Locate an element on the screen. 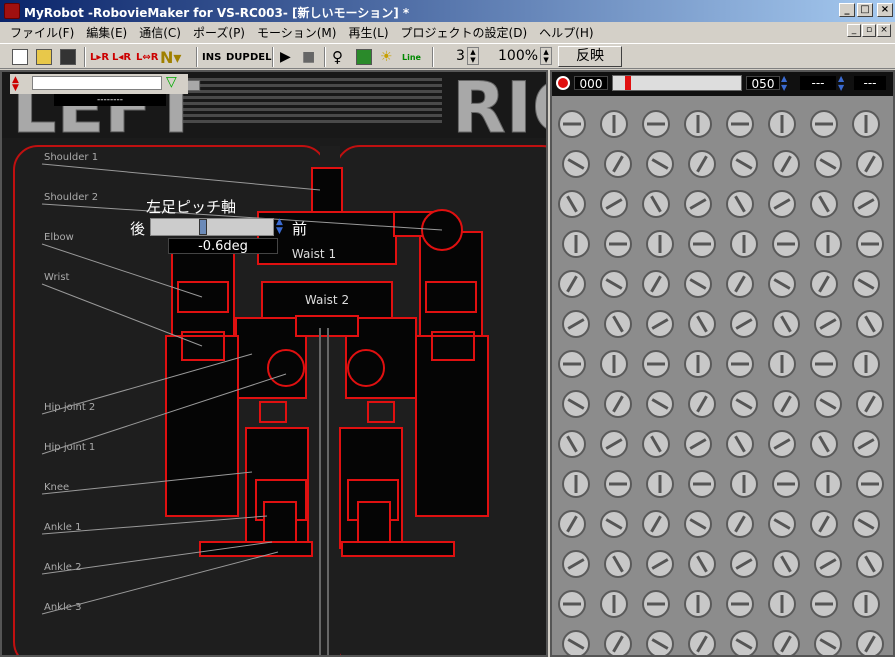 The height and width of the screenshot is (657, 895). mdi-restore-button: ▫ is located at coordinates (869, 30).